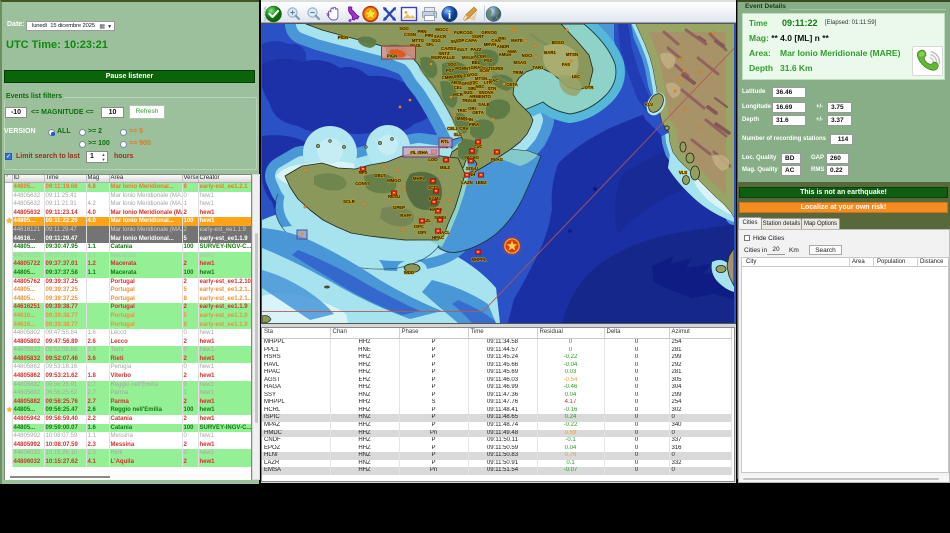 Image resolution: width=950 pixels, height=533 pixels. I want to click on svg-text: SOO, so click(404, 28).